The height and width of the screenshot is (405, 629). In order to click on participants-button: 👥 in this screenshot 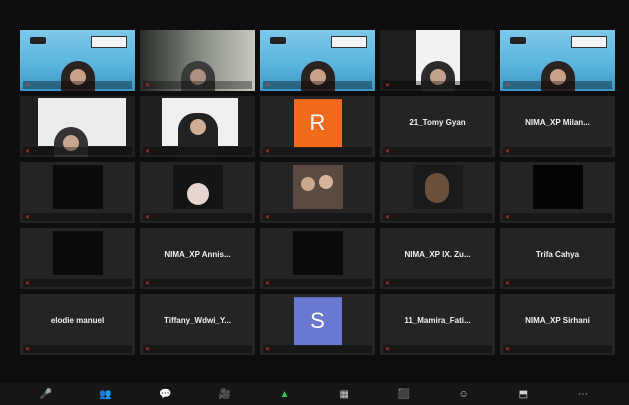, I will do `click(106, 394)`.